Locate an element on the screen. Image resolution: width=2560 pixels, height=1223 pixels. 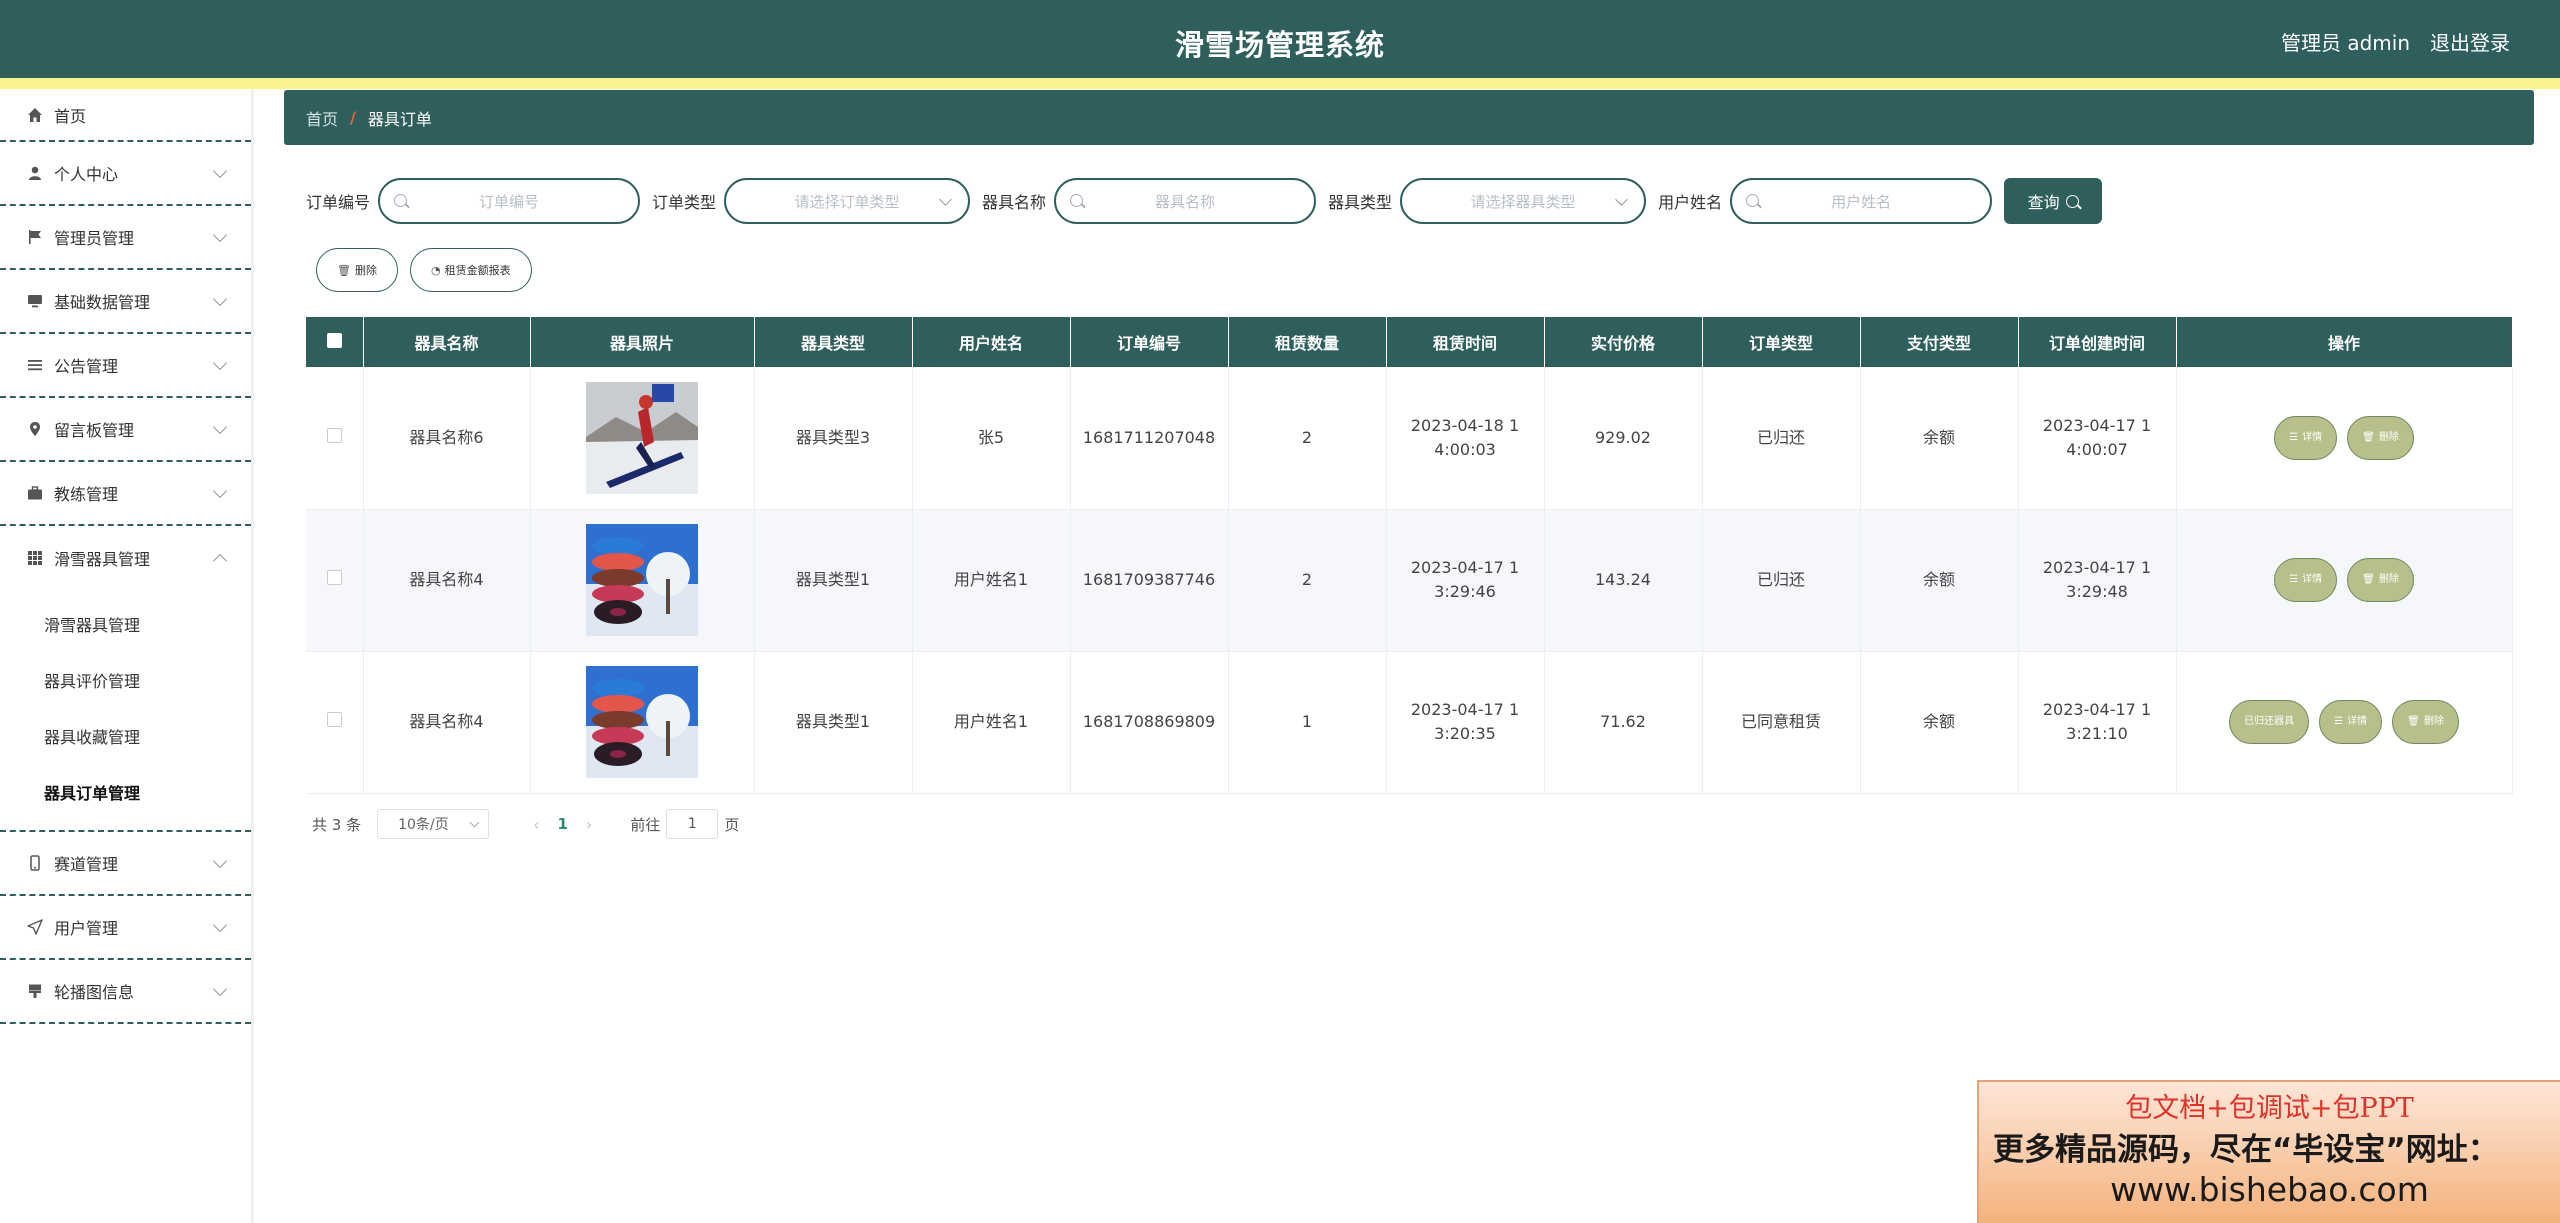
prev-page-icon: ‹ is located at coordinates (536, 824).